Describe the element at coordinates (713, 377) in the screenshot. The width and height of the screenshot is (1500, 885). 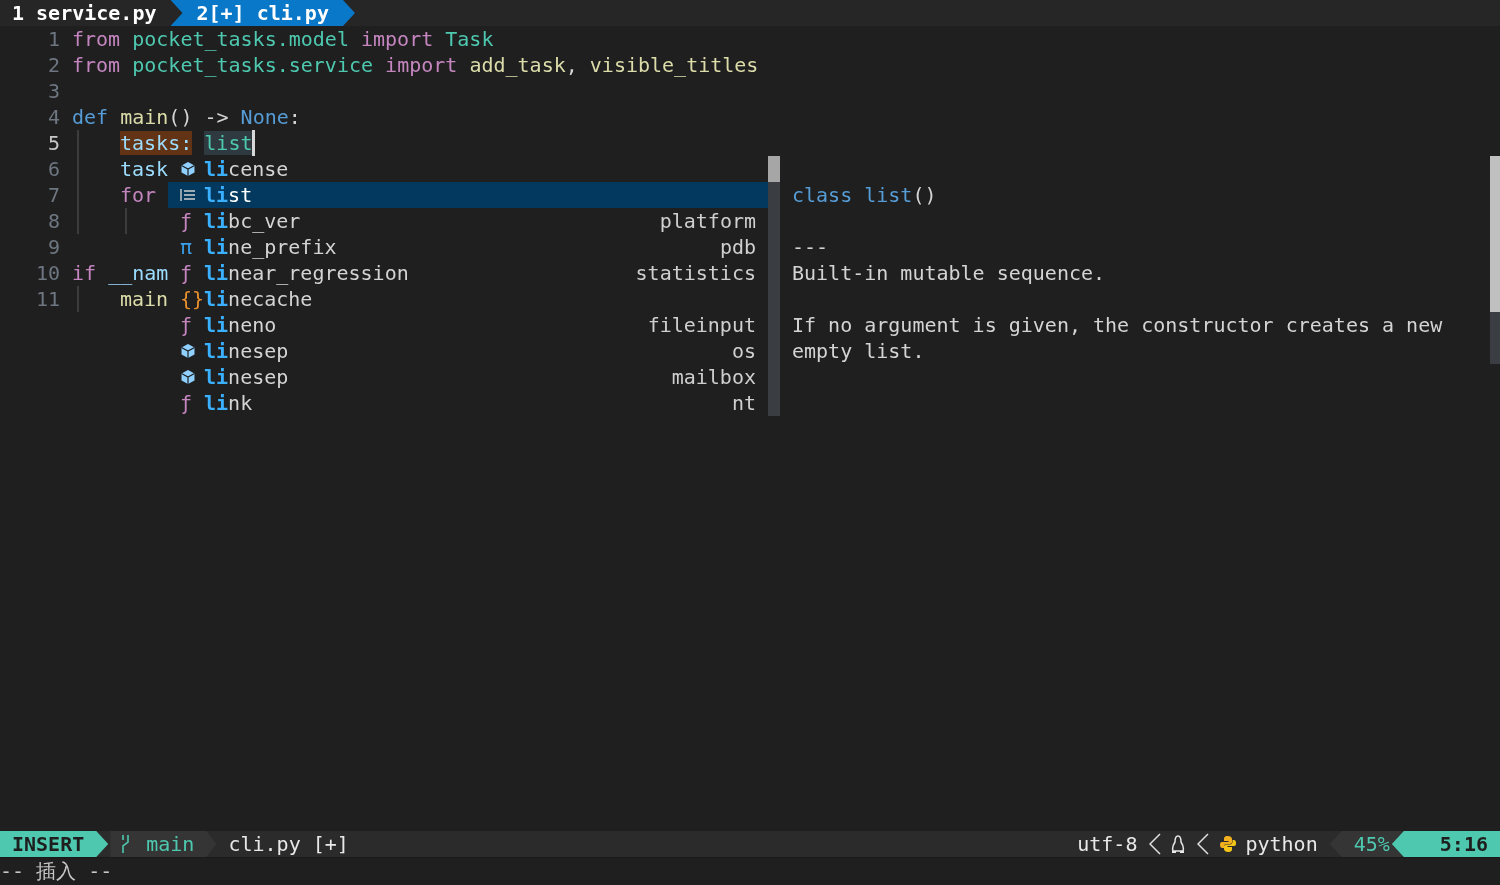
I see `completion-source: mailbox` at that location.